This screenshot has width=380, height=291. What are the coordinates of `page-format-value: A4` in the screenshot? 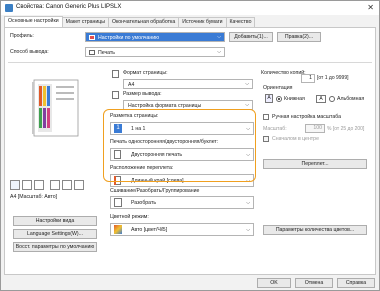 It's located at (131, 84).